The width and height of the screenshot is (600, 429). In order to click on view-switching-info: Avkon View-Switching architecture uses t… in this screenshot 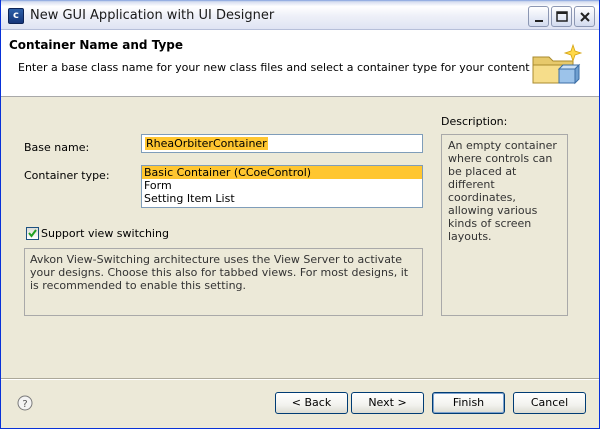, I will do `click(223, 282)`.